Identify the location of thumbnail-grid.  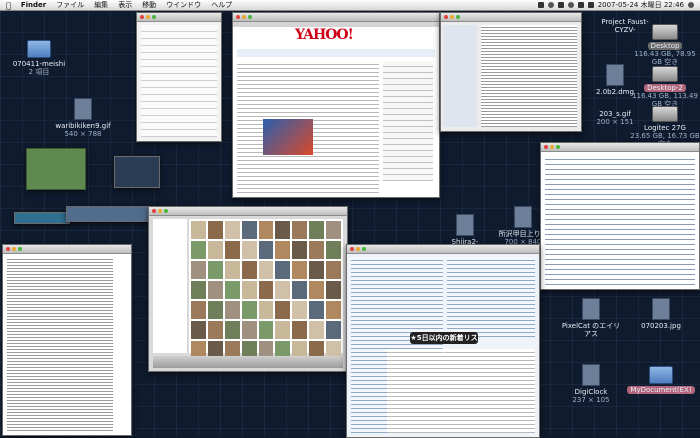
(266, 289).